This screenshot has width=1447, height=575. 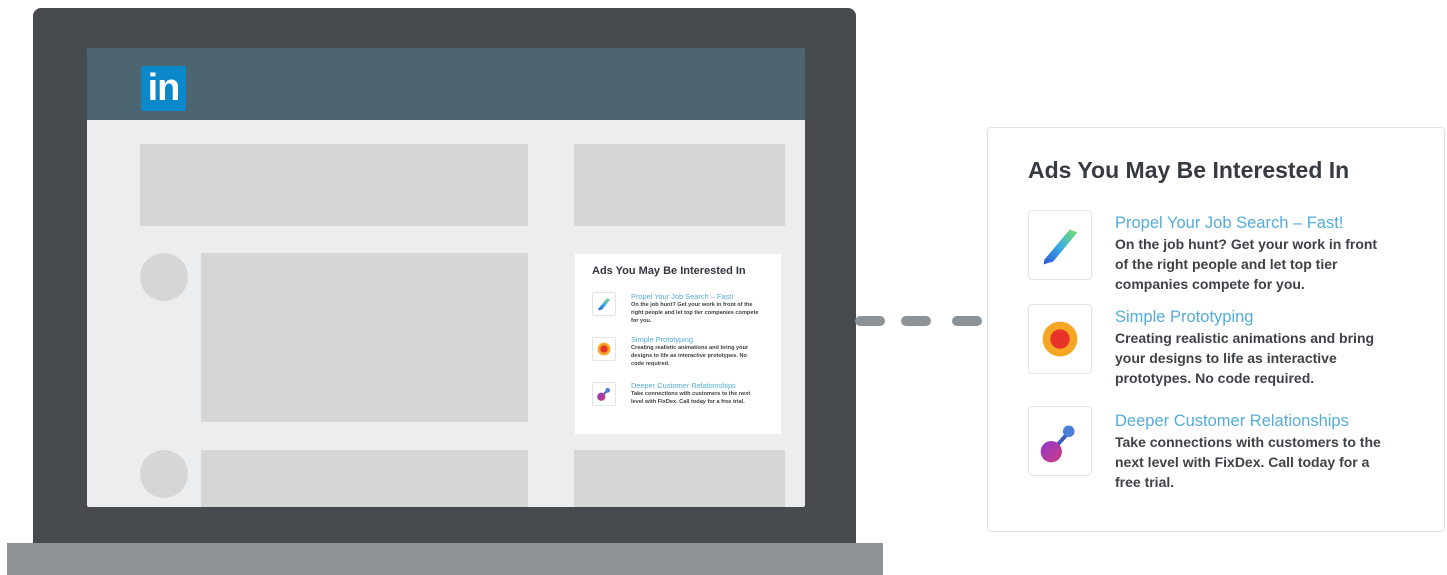 What do you see at coordinates (683, 385) in the screenshot?
I see `mini-ad-headline: Deeper Customer Relationships` at bounding box center [683, 385].